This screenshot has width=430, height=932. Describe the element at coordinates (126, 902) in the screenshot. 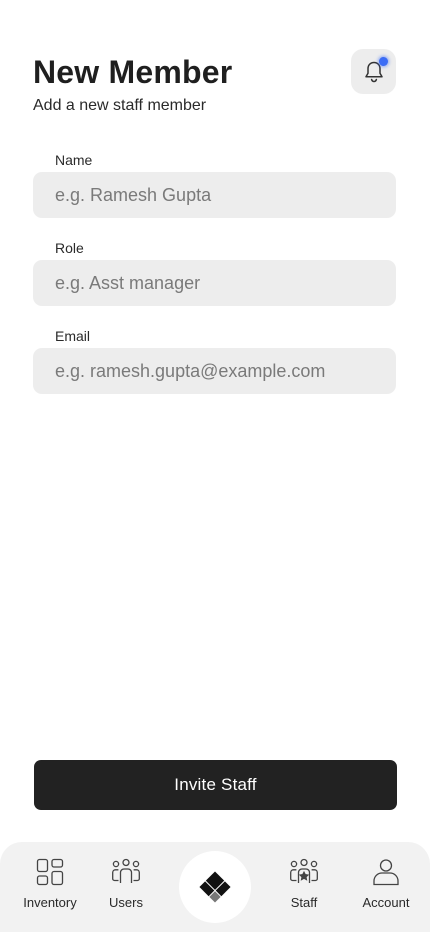

I see `nav-label-users: Users` at that location.